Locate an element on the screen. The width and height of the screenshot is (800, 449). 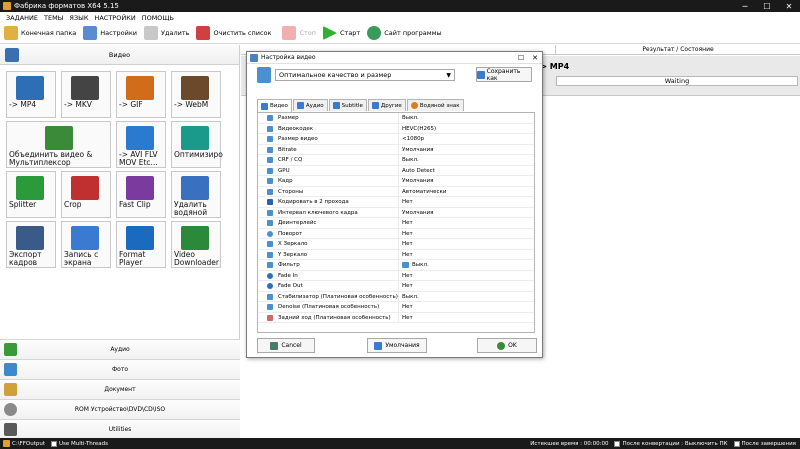
property-row: CRF / CQ Выкл. is located at coordinates (396, 160).